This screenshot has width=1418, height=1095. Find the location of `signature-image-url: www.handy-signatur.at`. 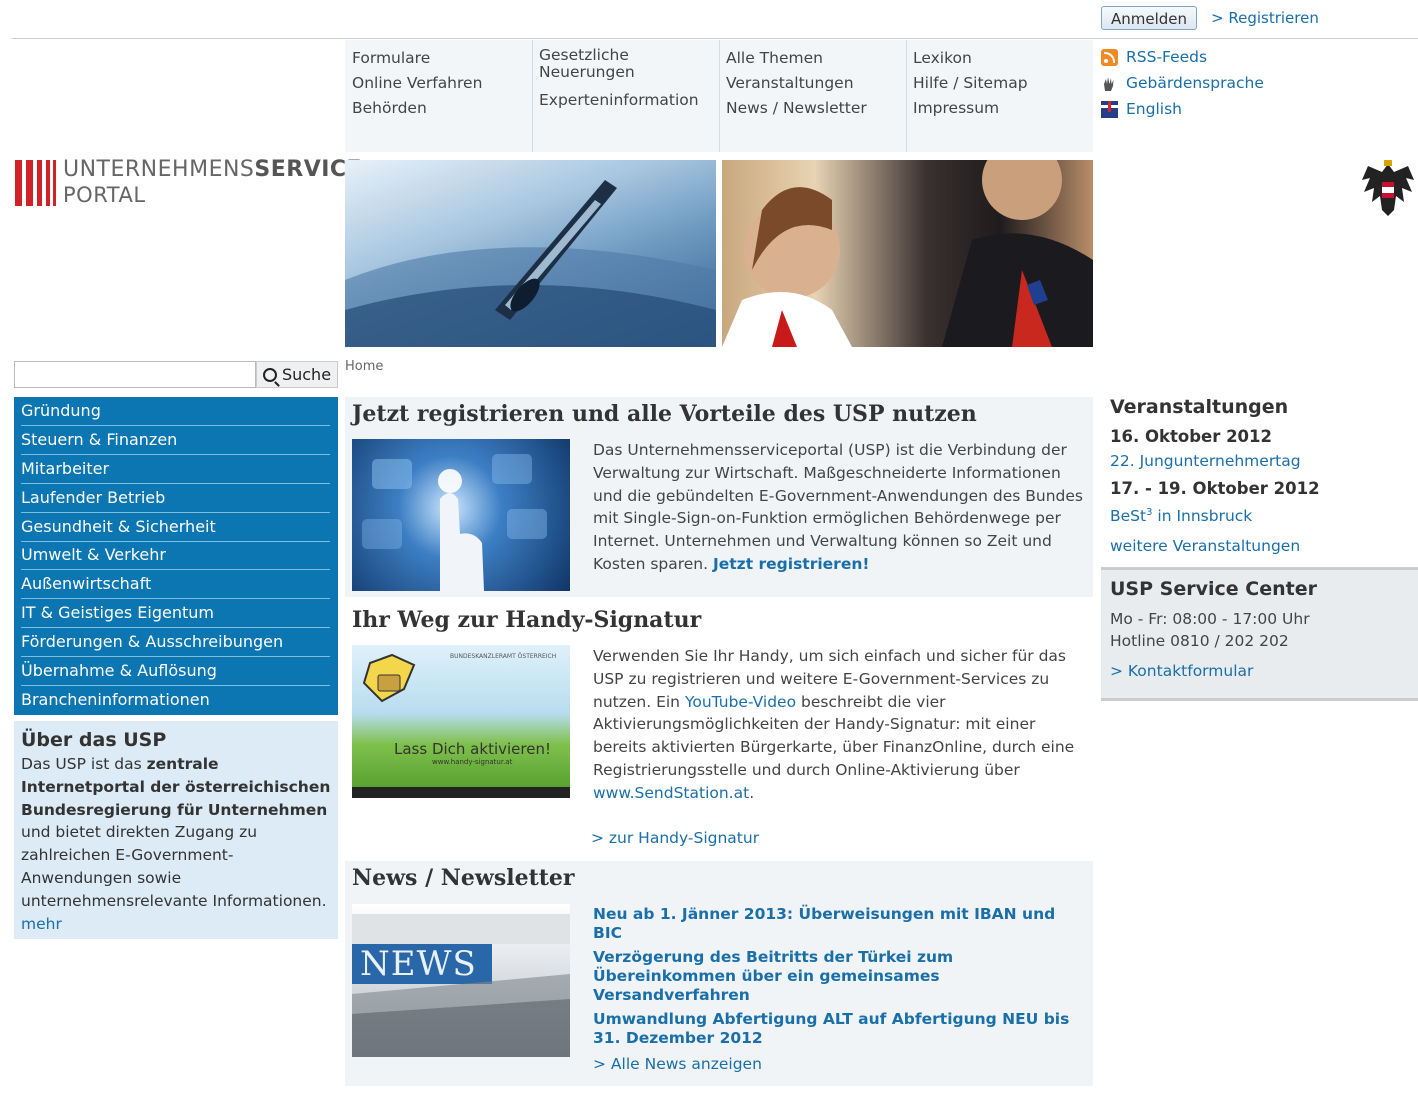

signature-image-url: www.handy-signatur.at is located at coordinates (472, 762).